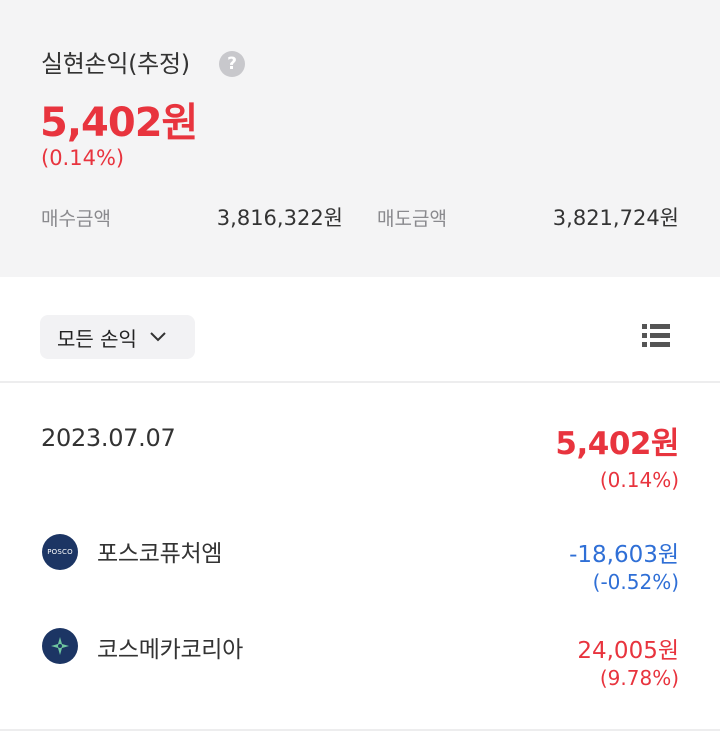  What do you see at coordinates (360, 556) in the screenshot?
I see `stock-row: POSCO 포스코퓨처엠 -18,603원 (-0.52%)` at bounding box center [360, 556].